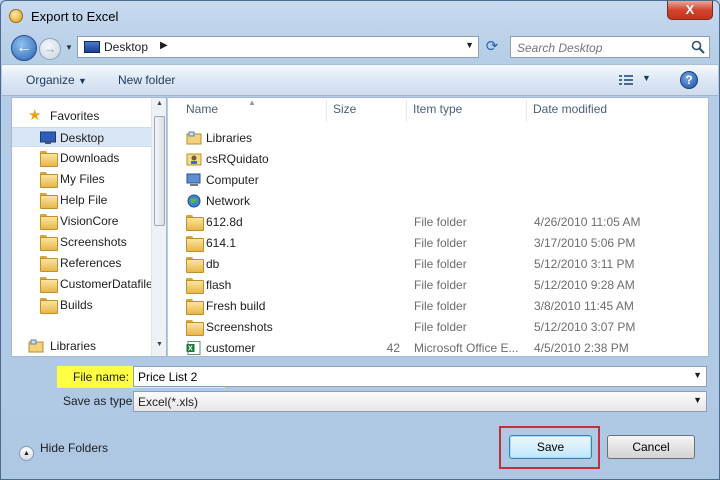 The height and width of the screenshot is (480, 720). What do you see at coordinates (193, 348) in the screenshot?
I see `excel-file-icon: X` at bounding box center [193, 348].